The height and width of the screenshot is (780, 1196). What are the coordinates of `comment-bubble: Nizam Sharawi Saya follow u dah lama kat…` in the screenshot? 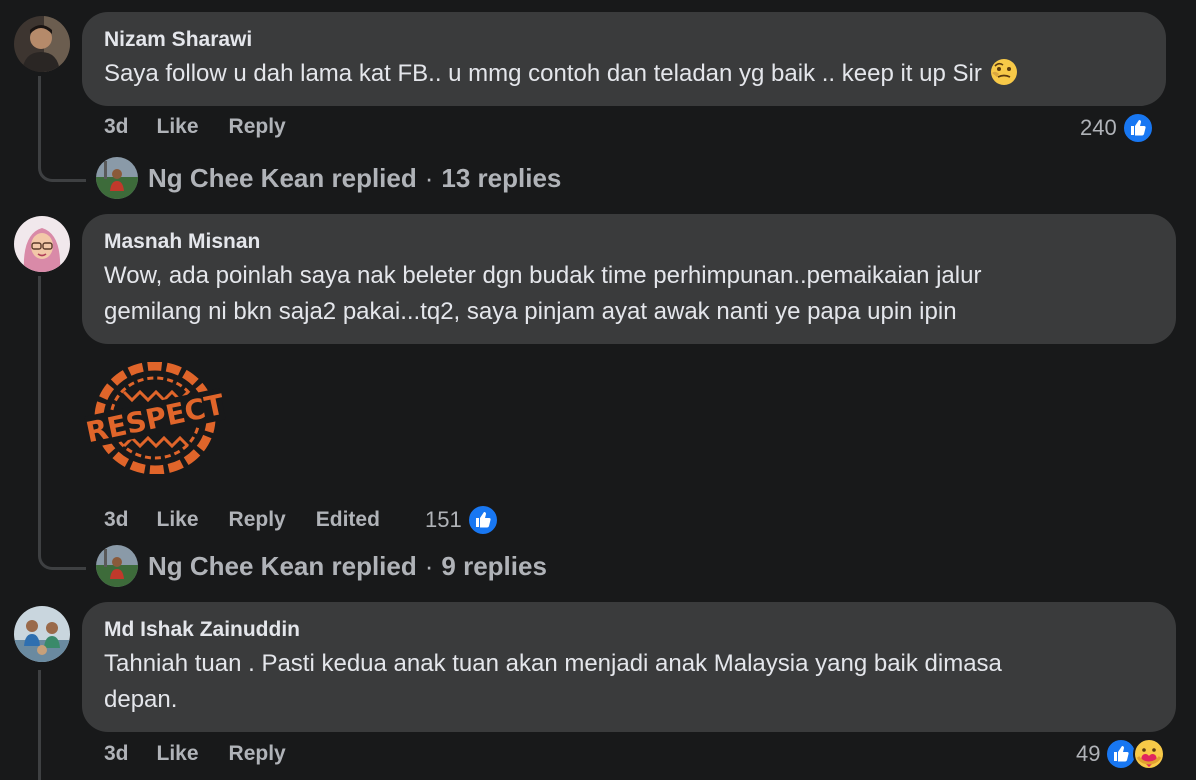 It's located at (624, 59).